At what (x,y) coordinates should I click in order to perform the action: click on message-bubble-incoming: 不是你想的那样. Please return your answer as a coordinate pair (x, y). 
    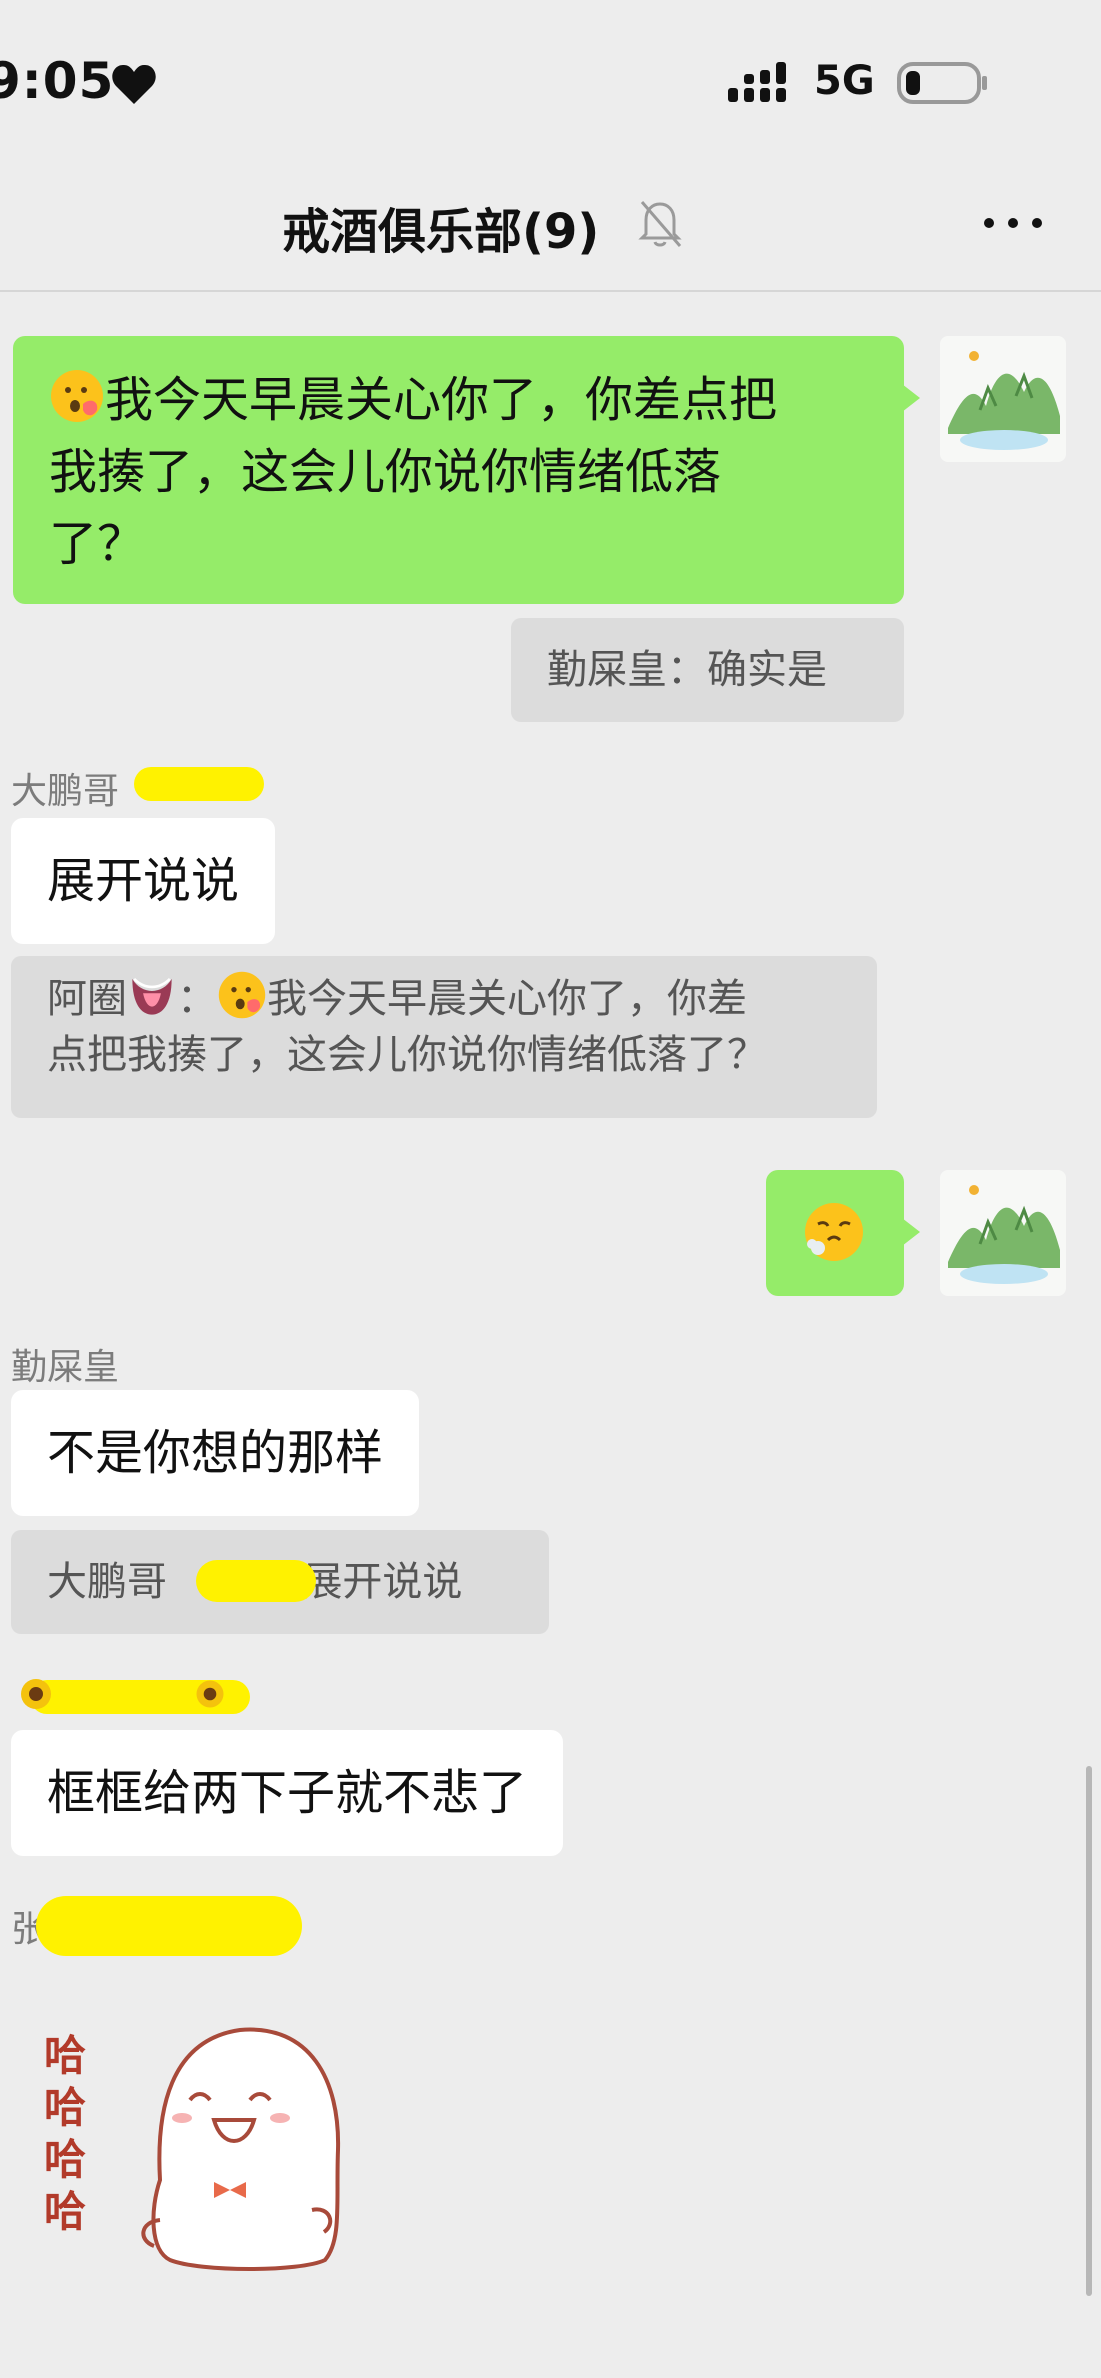
    Looking at the image, I should click on (215, 1453).